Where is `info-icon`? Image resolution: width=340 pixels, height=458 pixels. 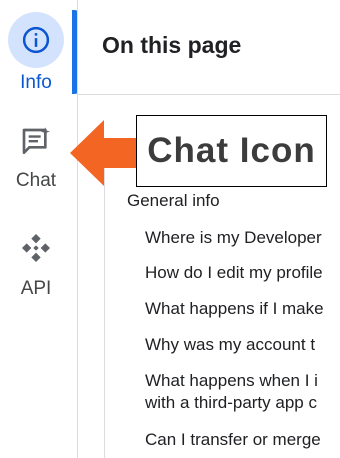
info-icon is located at coordinates (36, 40).